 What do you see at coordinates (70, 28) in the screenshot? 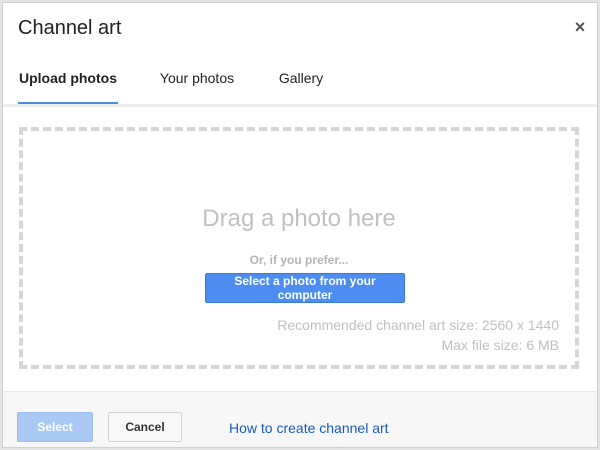
I see `dialog-title: Channel art` at bounding box center [70, 28].